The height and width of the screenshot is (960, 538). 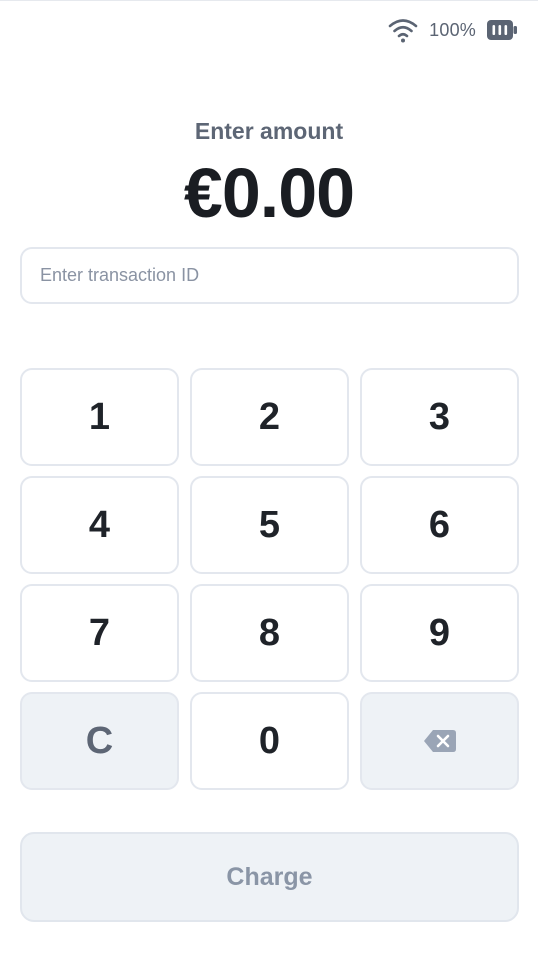 What do you see at coordinates (269, 131) in the screenshot?
I see `amount-label: Enter amount` at bounding box center [269, 131].